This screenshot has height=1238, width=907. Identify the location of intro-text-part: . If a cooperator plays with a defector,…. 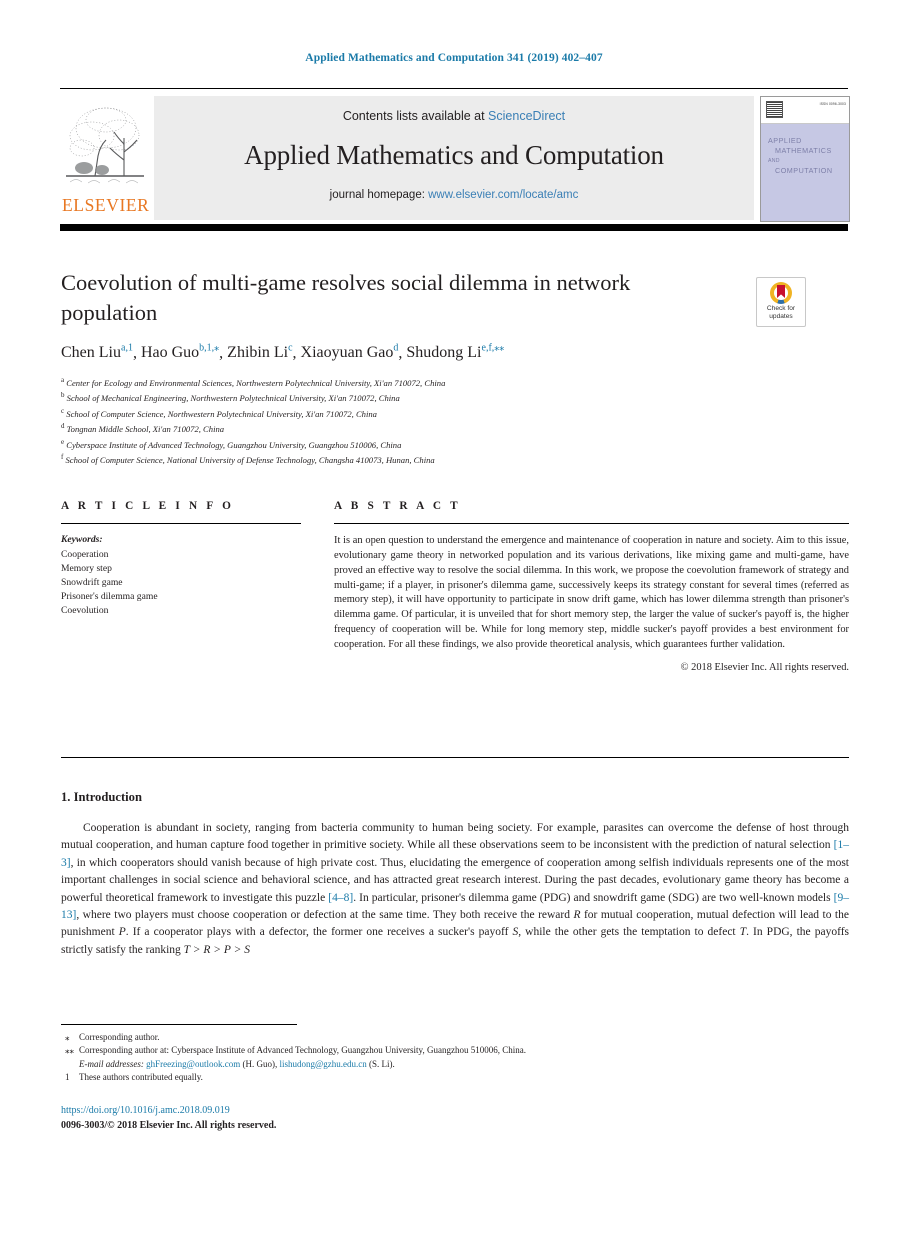
(319, 932).